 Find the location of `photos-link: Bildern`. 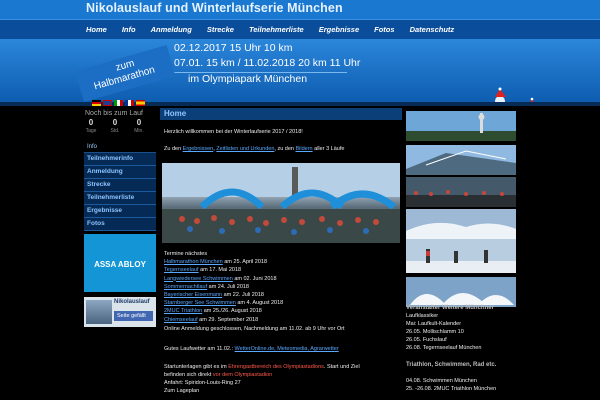

photos-link: Bildern is located at coordinates (304, 149).